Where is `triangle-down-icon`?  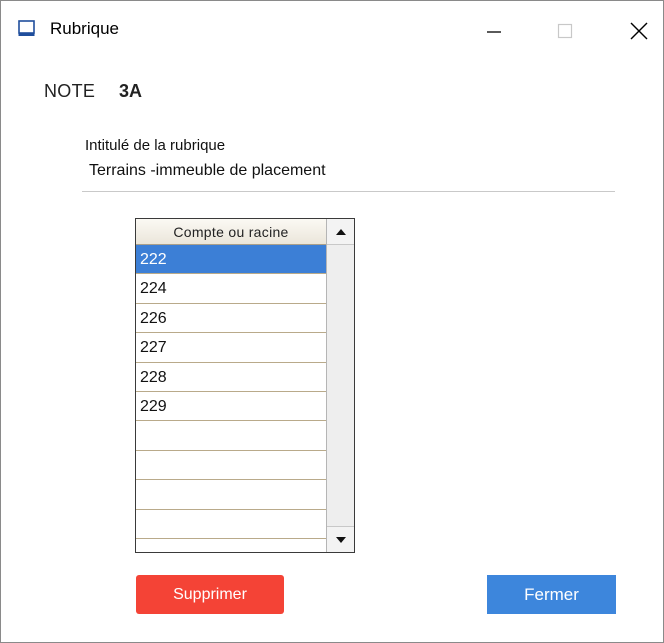
triangle-down-icon is located at coordinates (340, 539).